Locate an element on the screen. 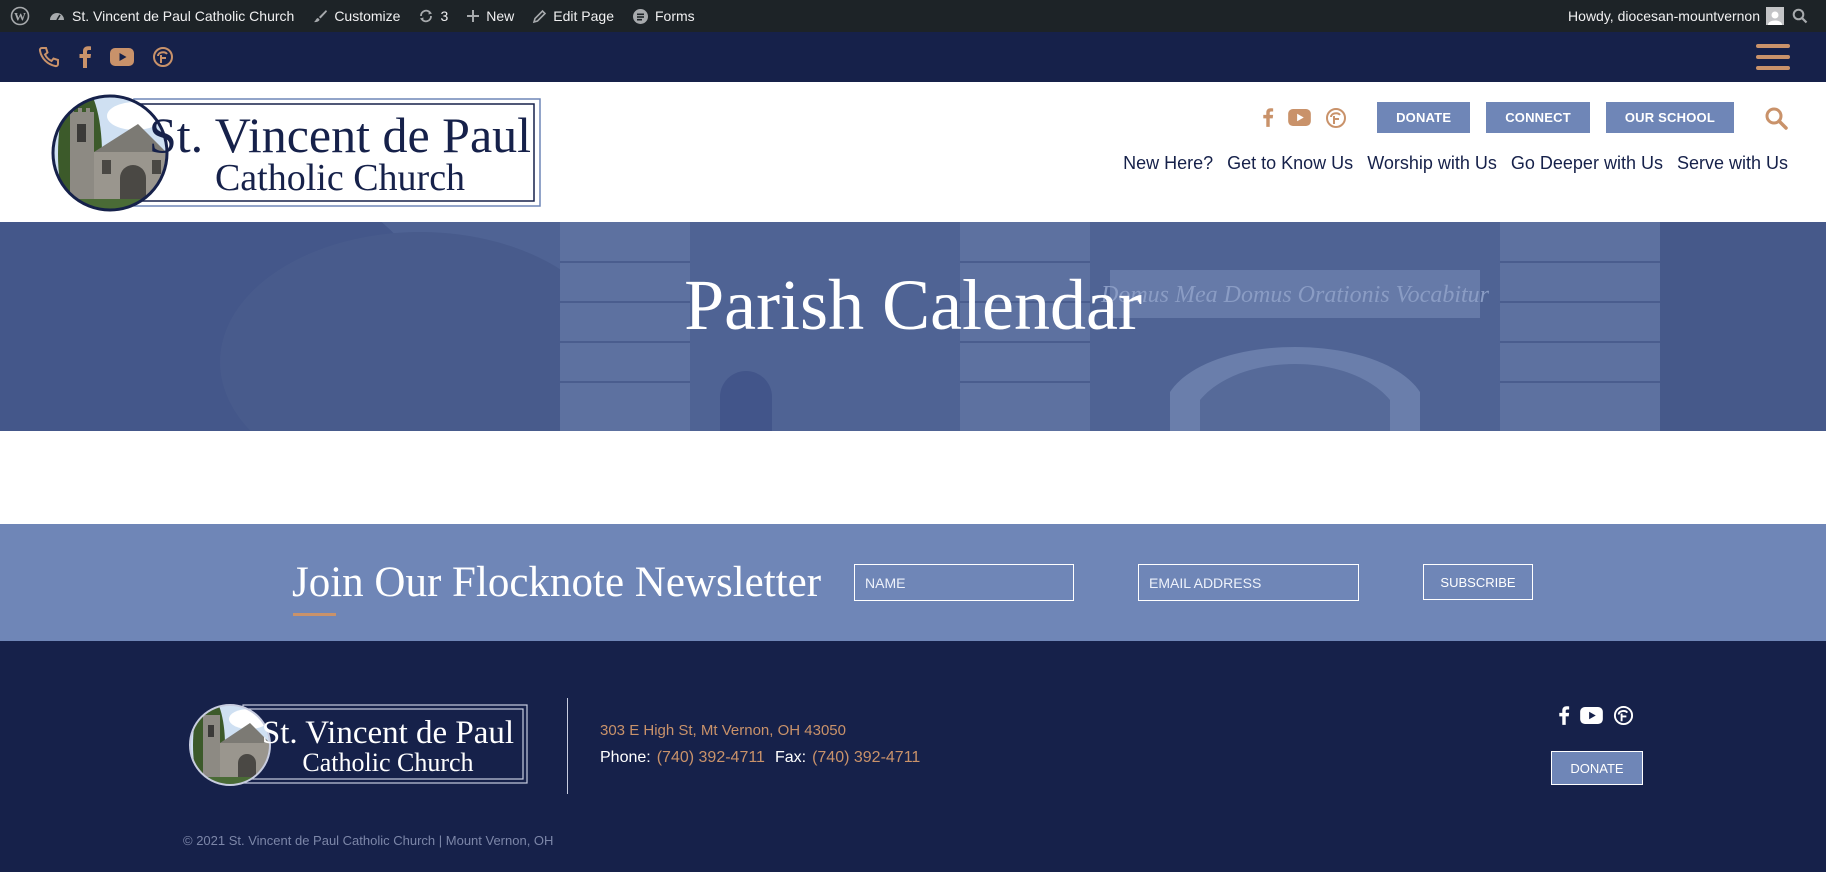  dashboard-icon is located at coordinates (57, 17).